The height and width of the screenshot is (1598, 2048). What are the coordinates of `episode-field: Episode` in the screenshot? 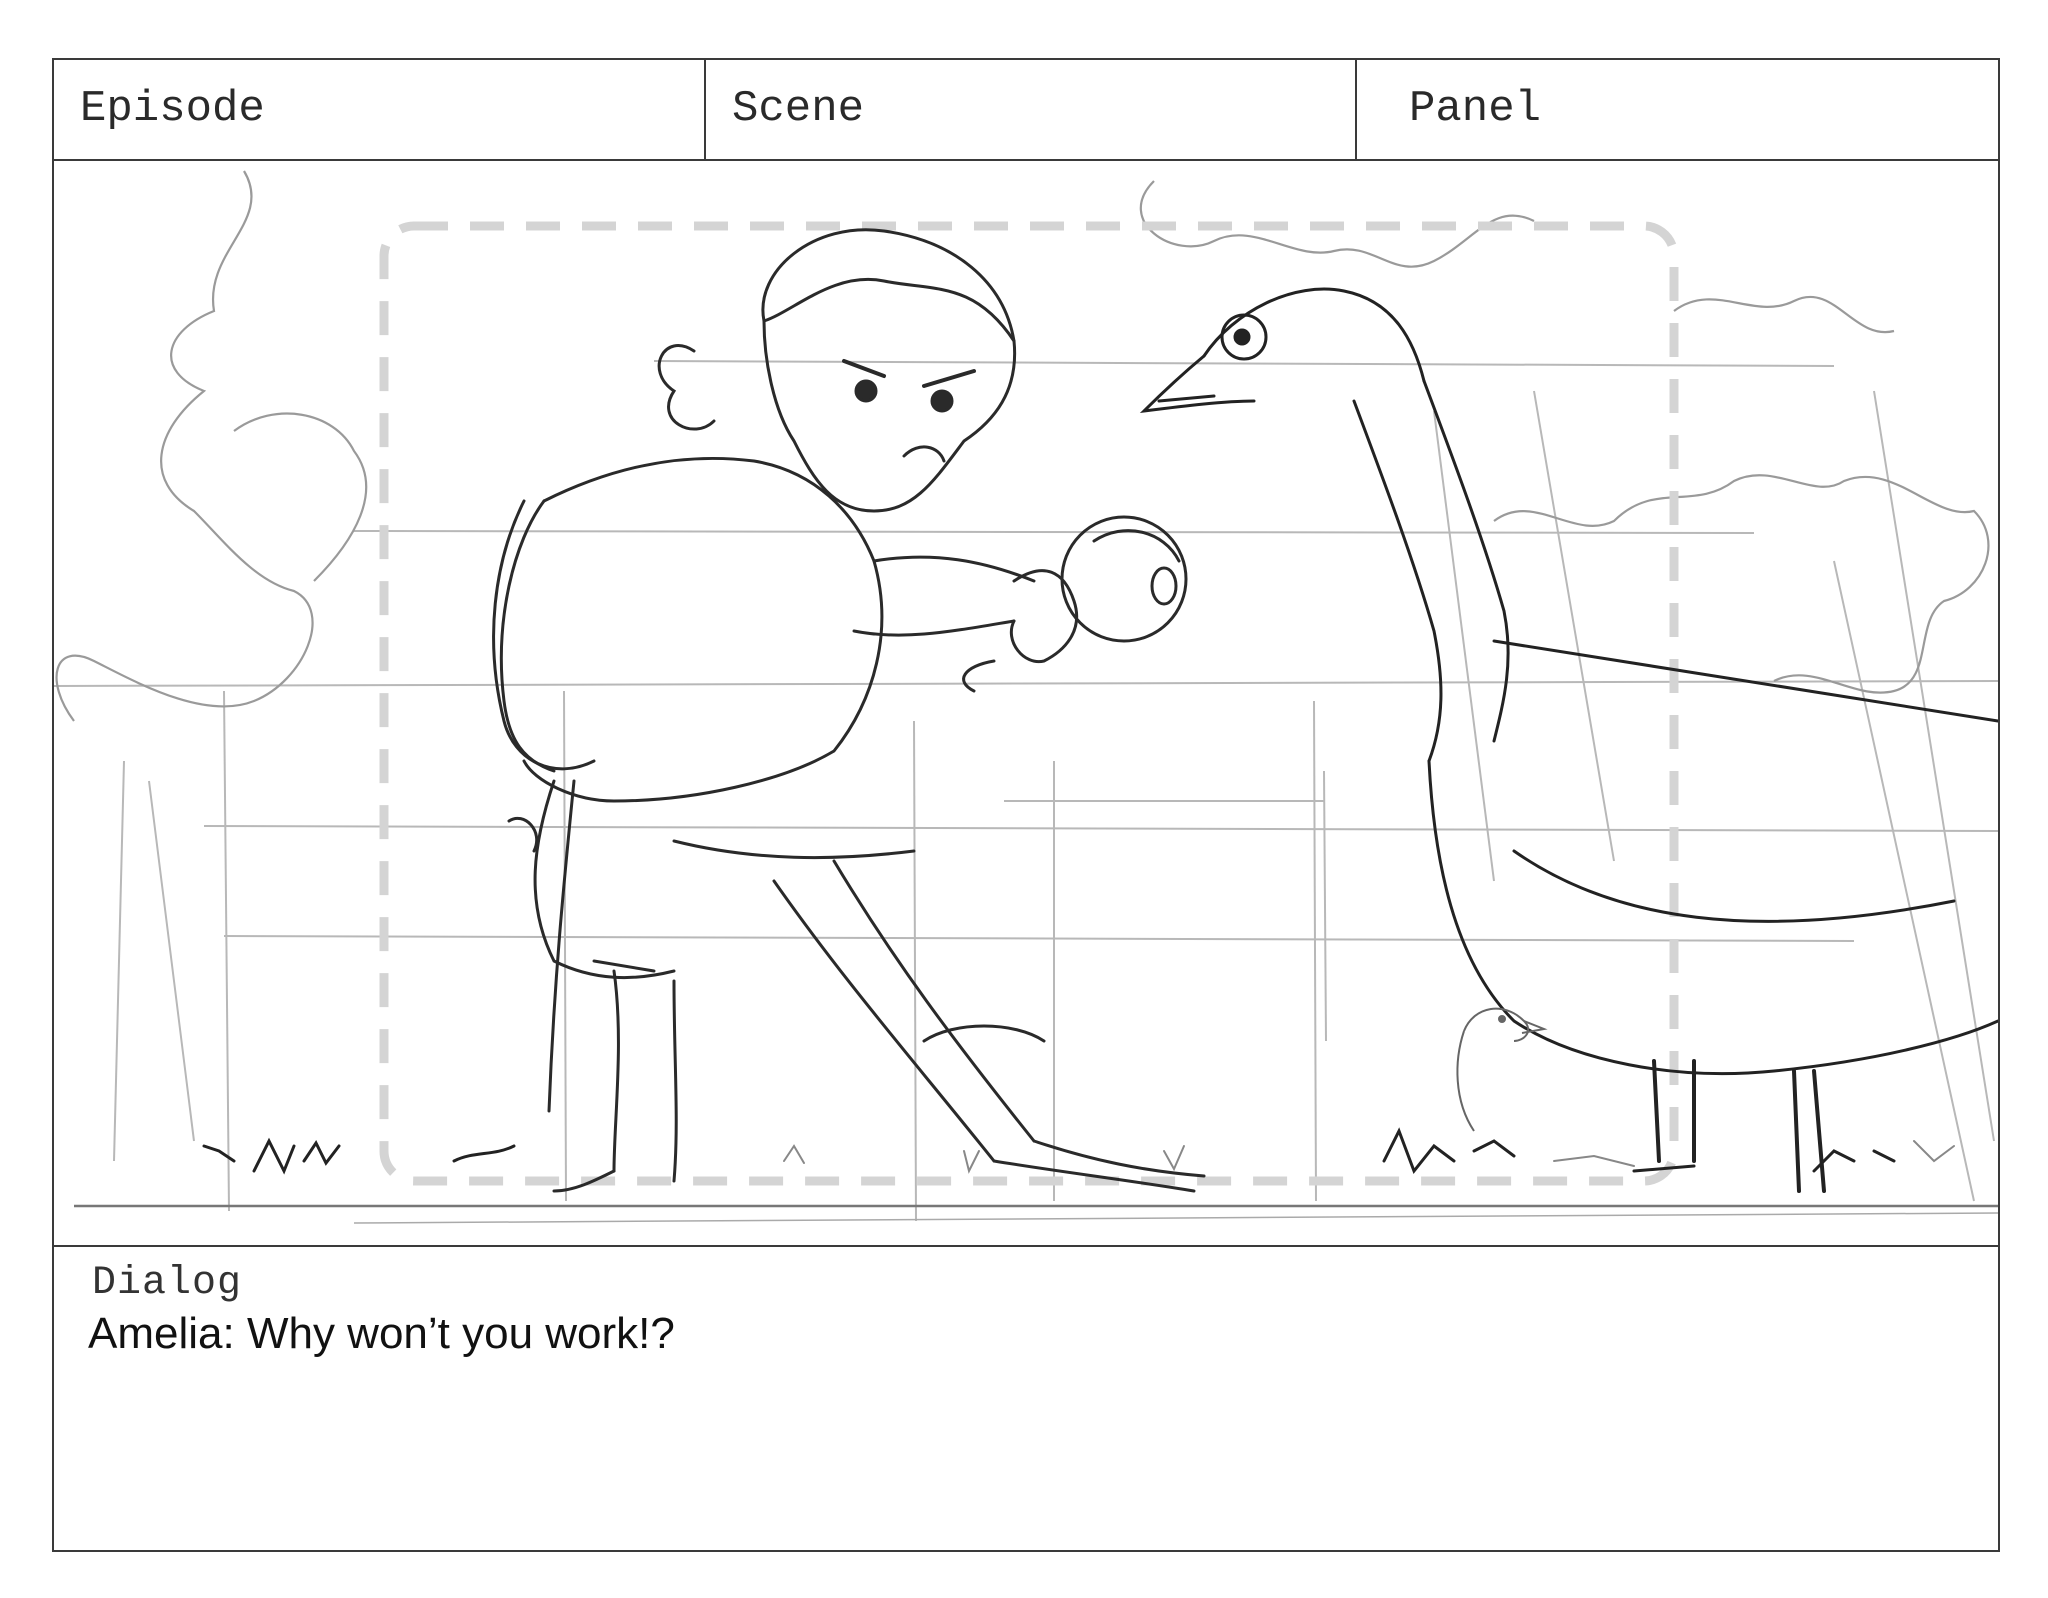 It's located at (380, 109).